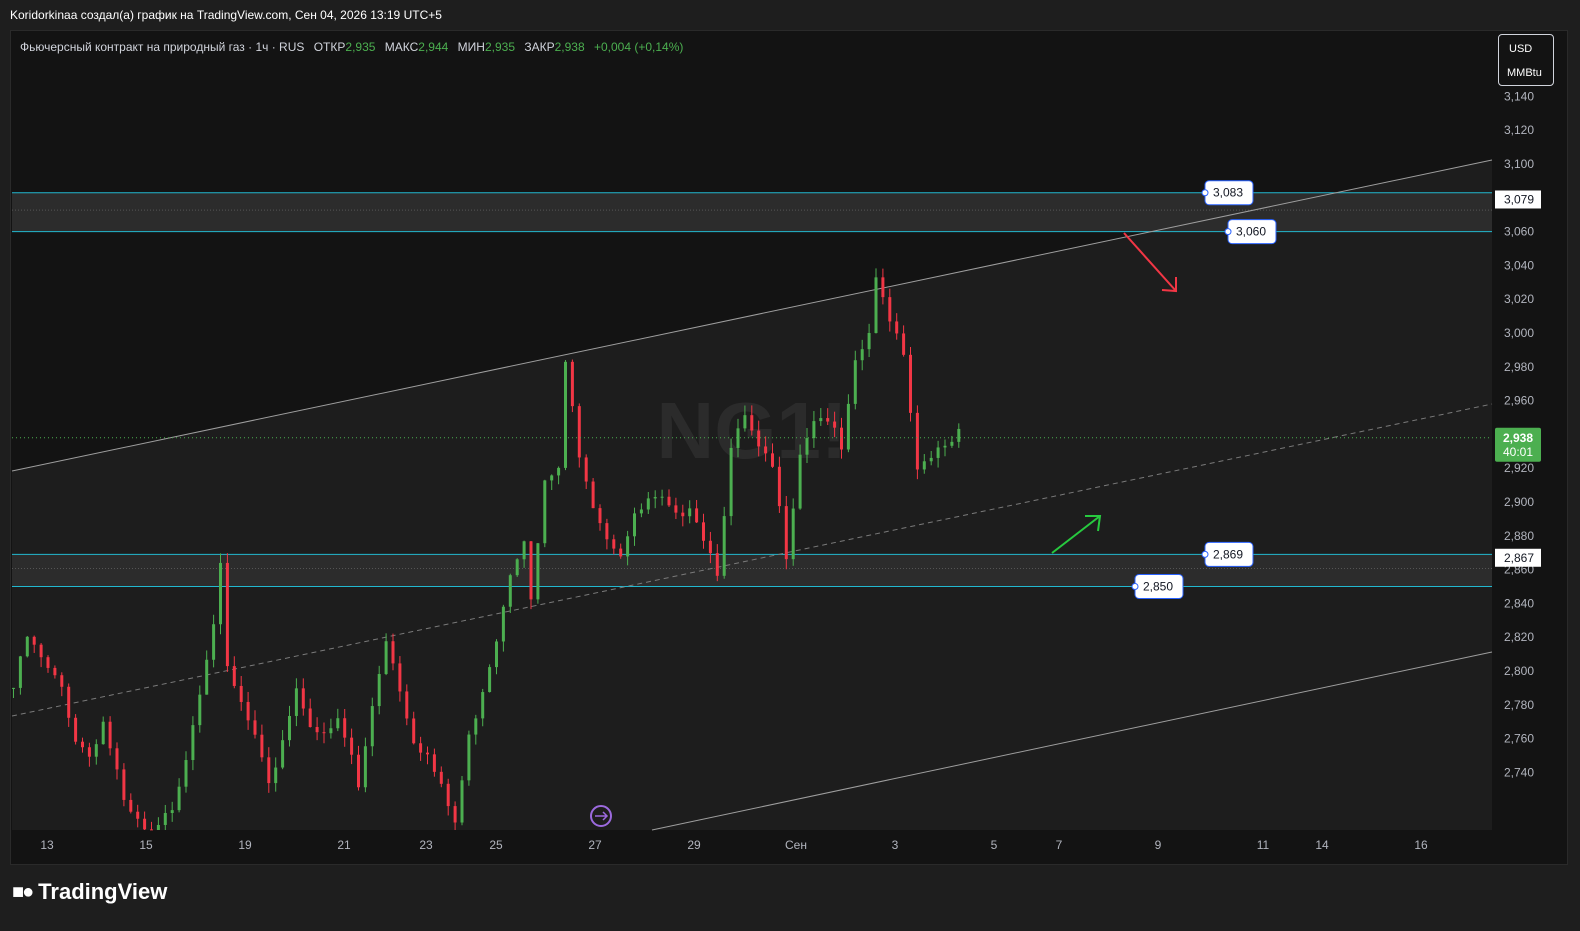 This screenshot has height=931, width=1580. What do you see at coordinates (895, 845) in the screenshot?
I see `x-axis-tick: 3` at bounding box center [895, 845].